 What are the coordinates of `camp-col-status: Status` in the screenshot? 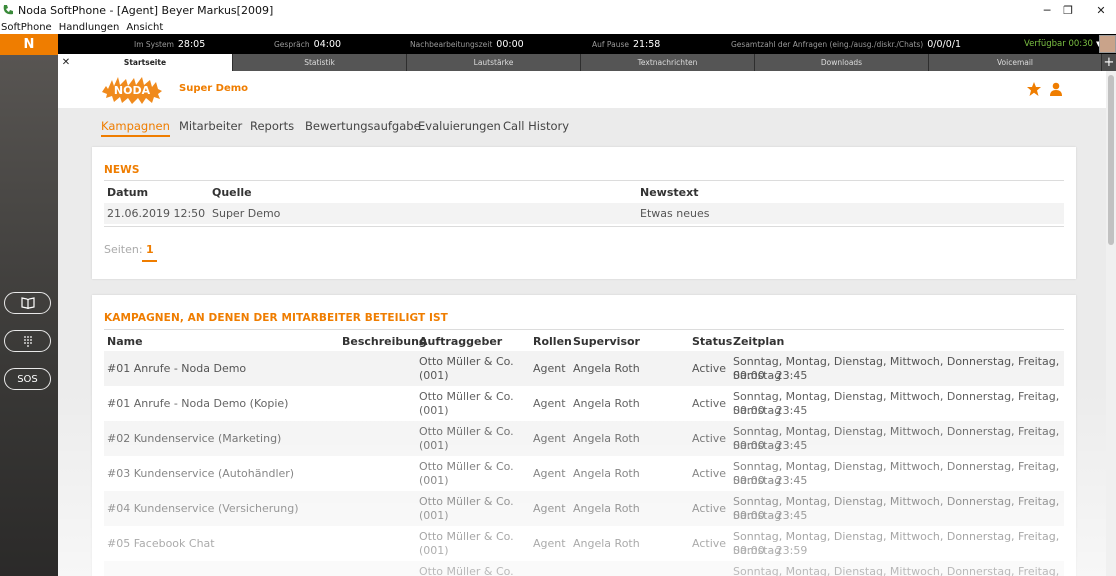 It's located at (712, 341).